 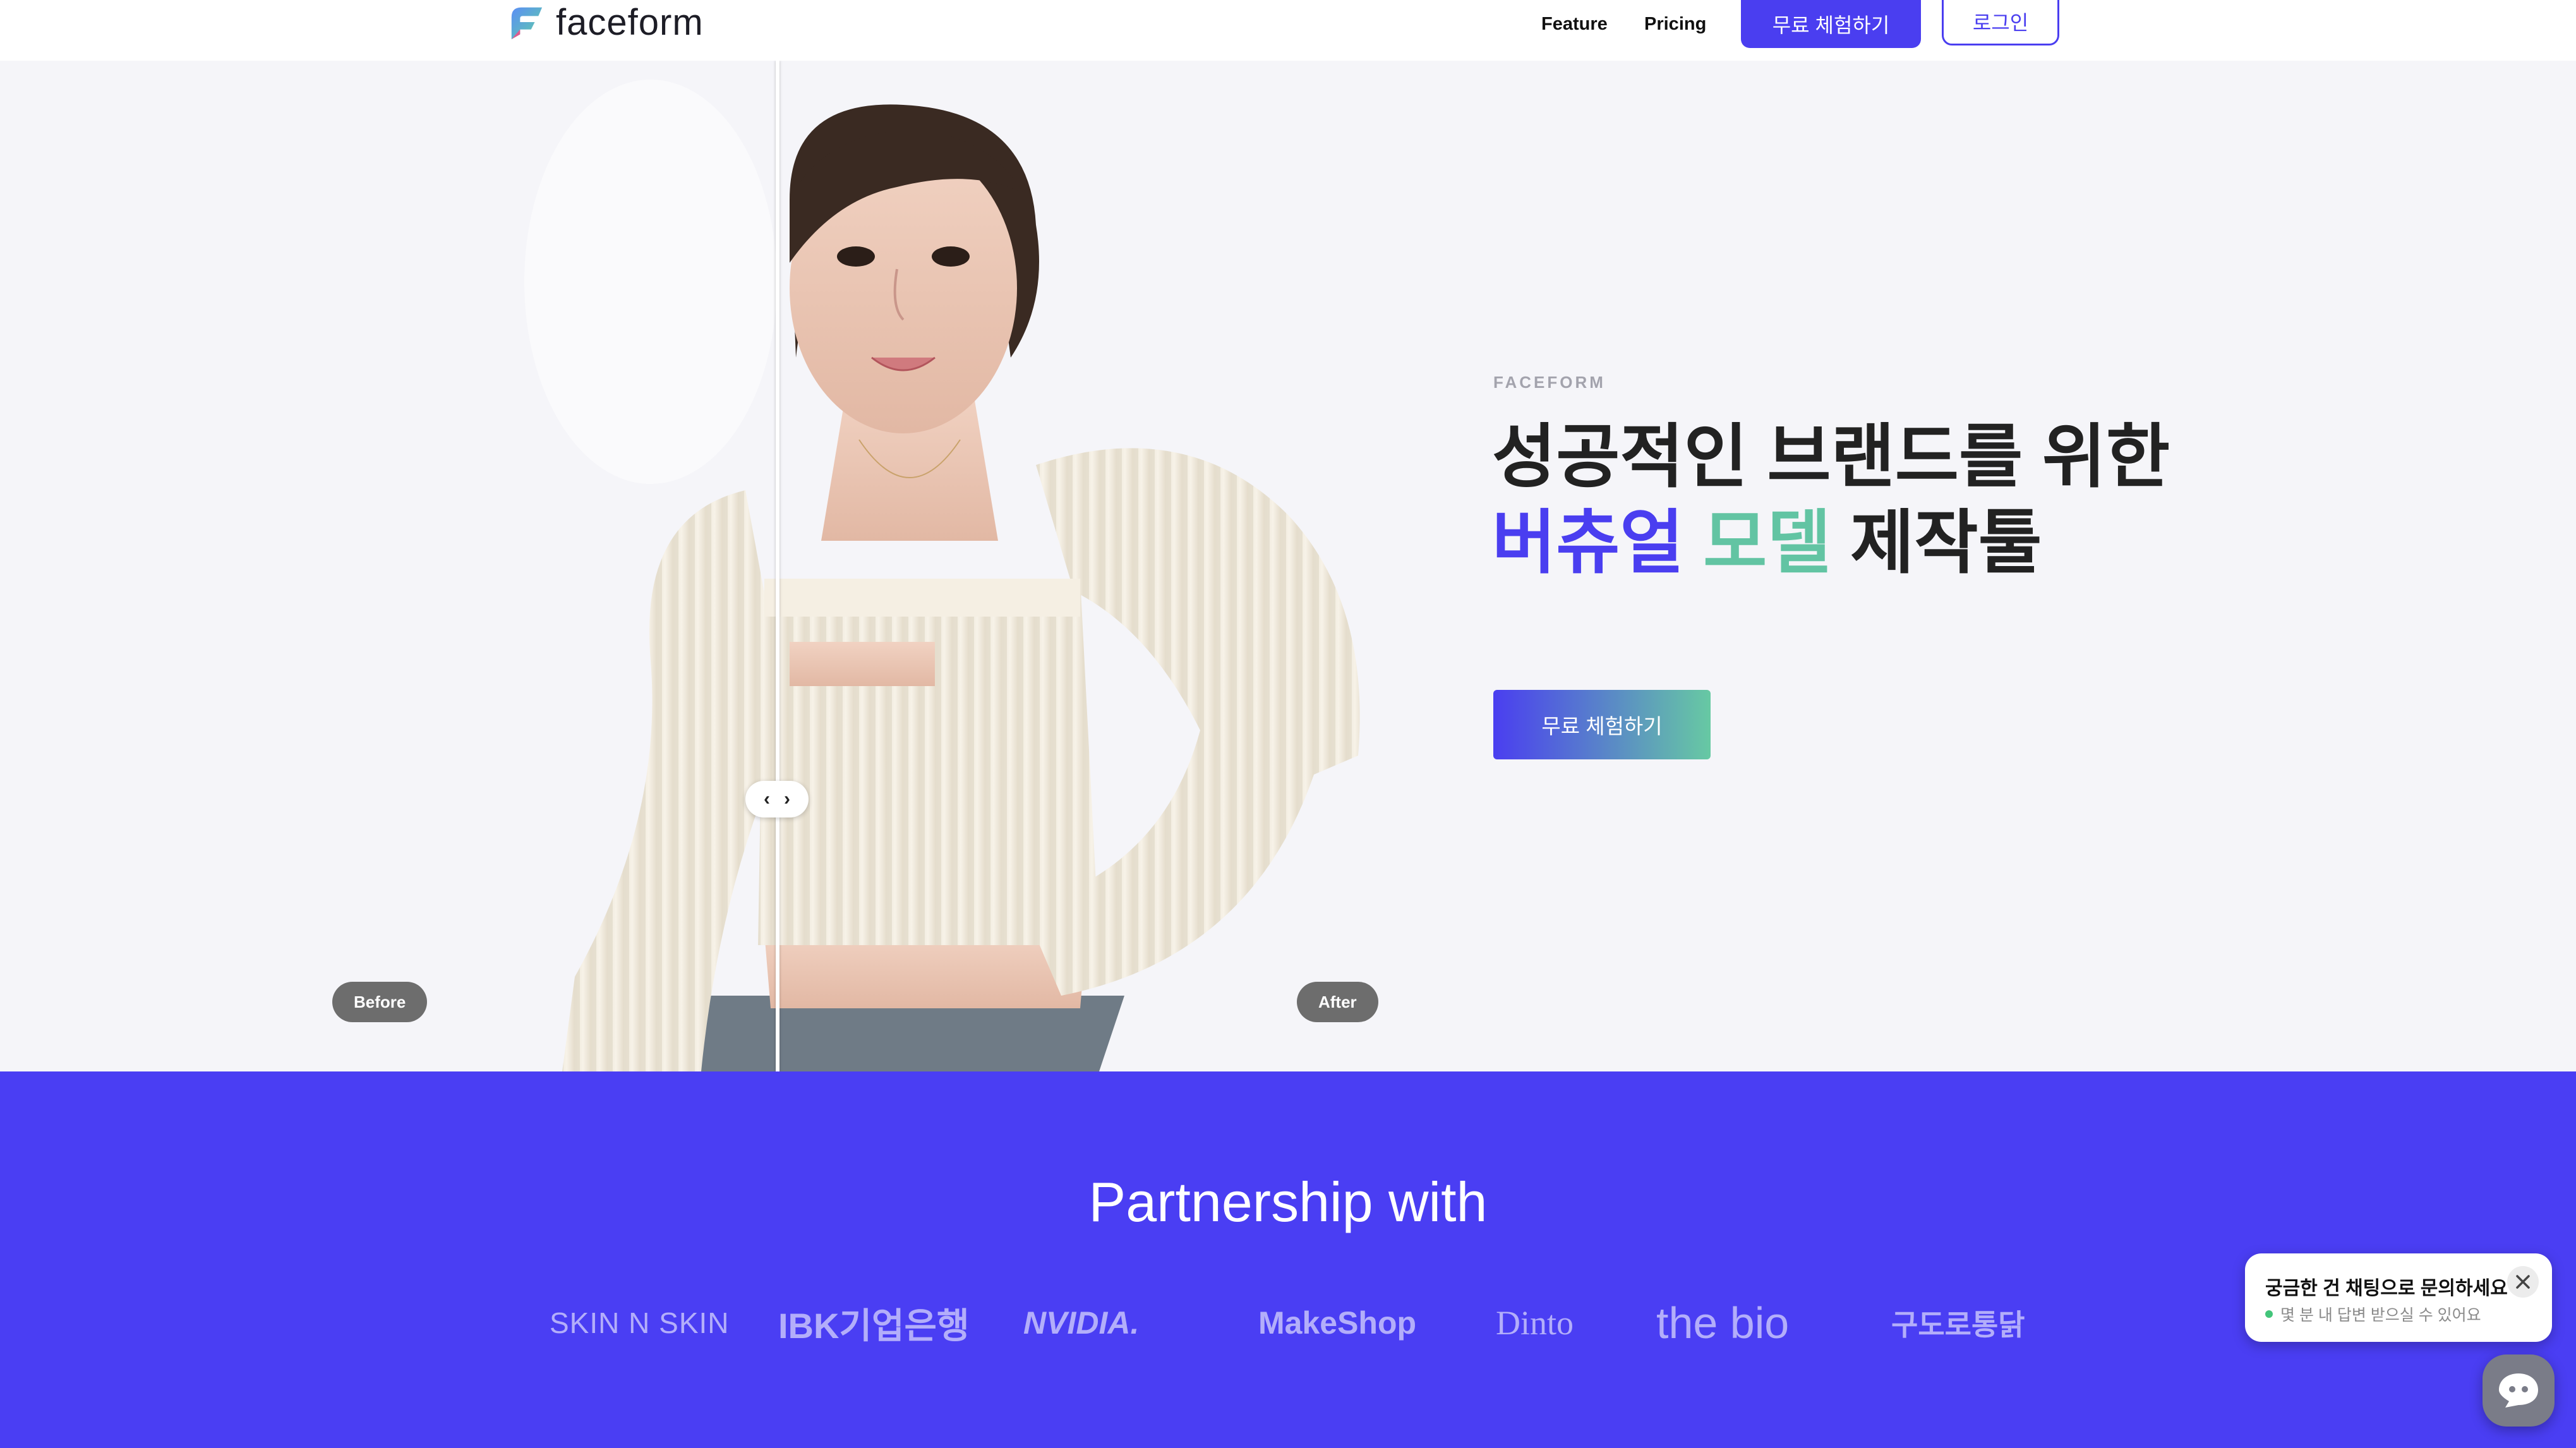 I want to click on nav-pricing-label: Pricing, so click(x=1675, y=23).